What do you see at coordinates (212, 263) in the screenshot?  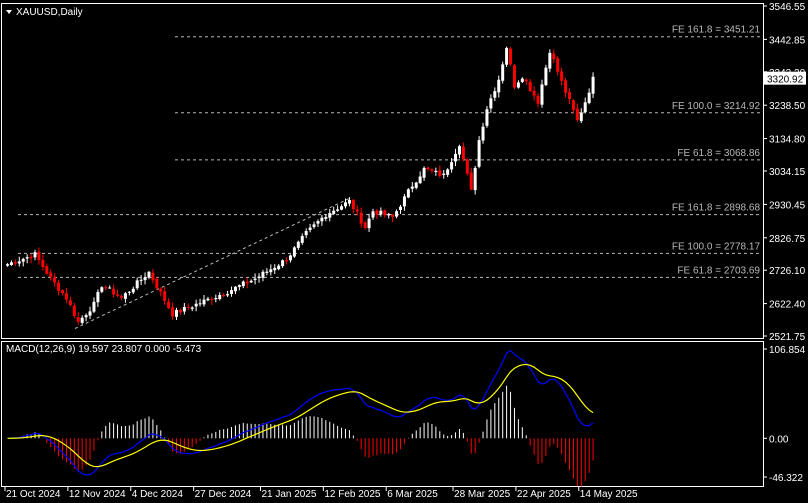 I see `fe-trend-line` at bounding box center [212, 263].